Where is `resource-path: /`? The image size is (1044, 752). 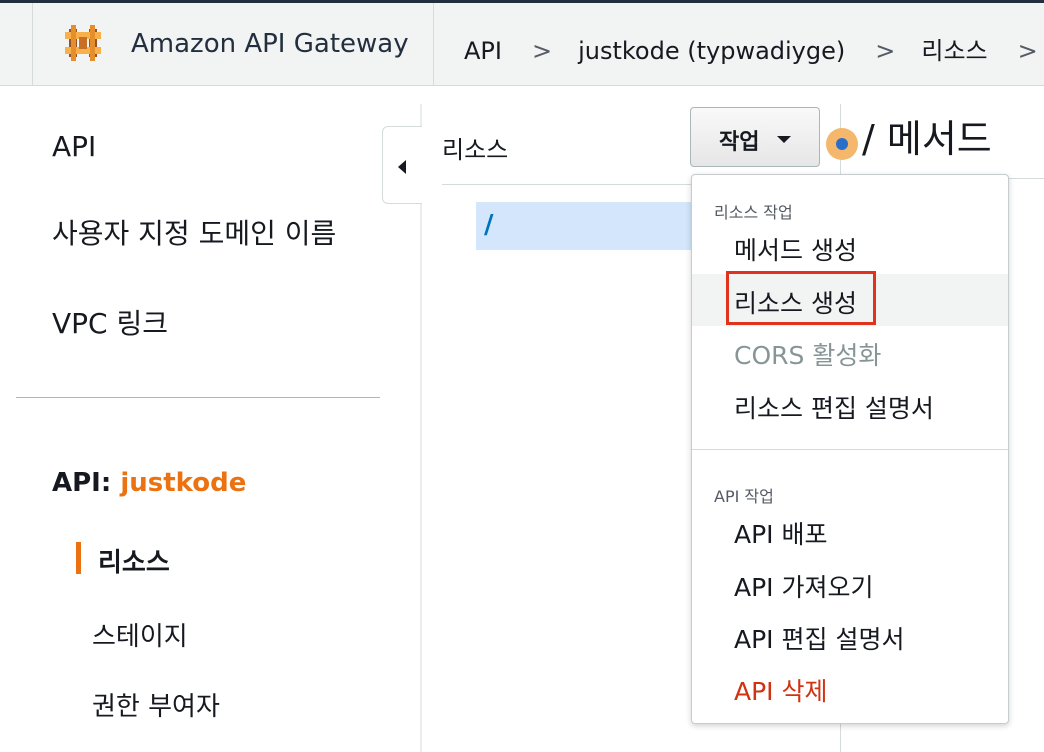
resource-path: / is located at coordinates (489, 225).